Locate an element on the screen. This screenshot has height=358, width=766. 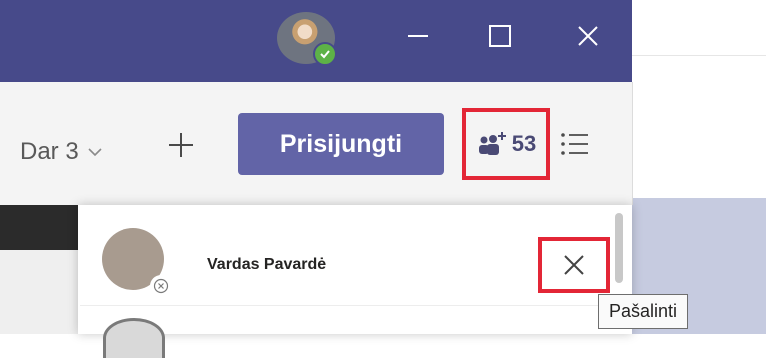
list-view-button is located at coordinates (575, 146).